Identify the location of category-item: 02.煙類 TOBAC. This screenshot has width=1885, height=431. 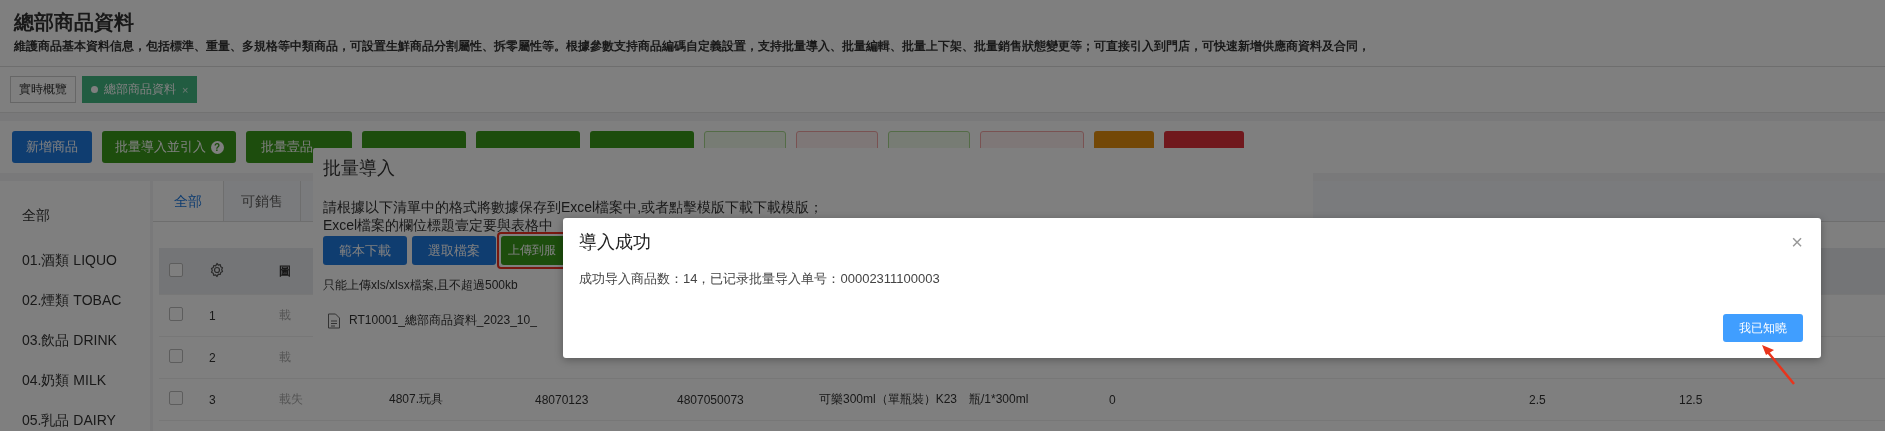
(72, 300).